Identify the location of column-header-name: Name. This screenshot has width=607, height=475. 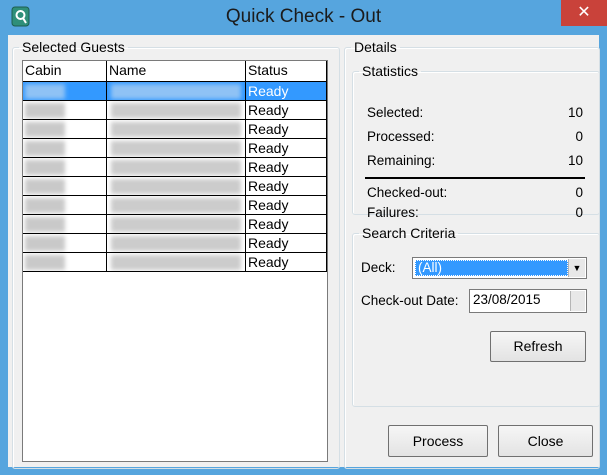
(176, 71).